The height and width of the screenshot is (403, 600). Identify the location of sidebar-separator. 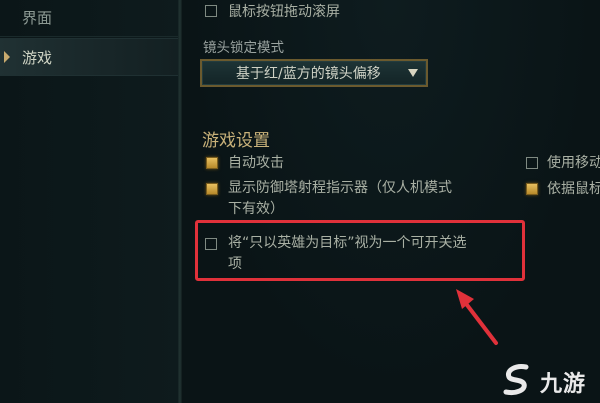
(89, 36).